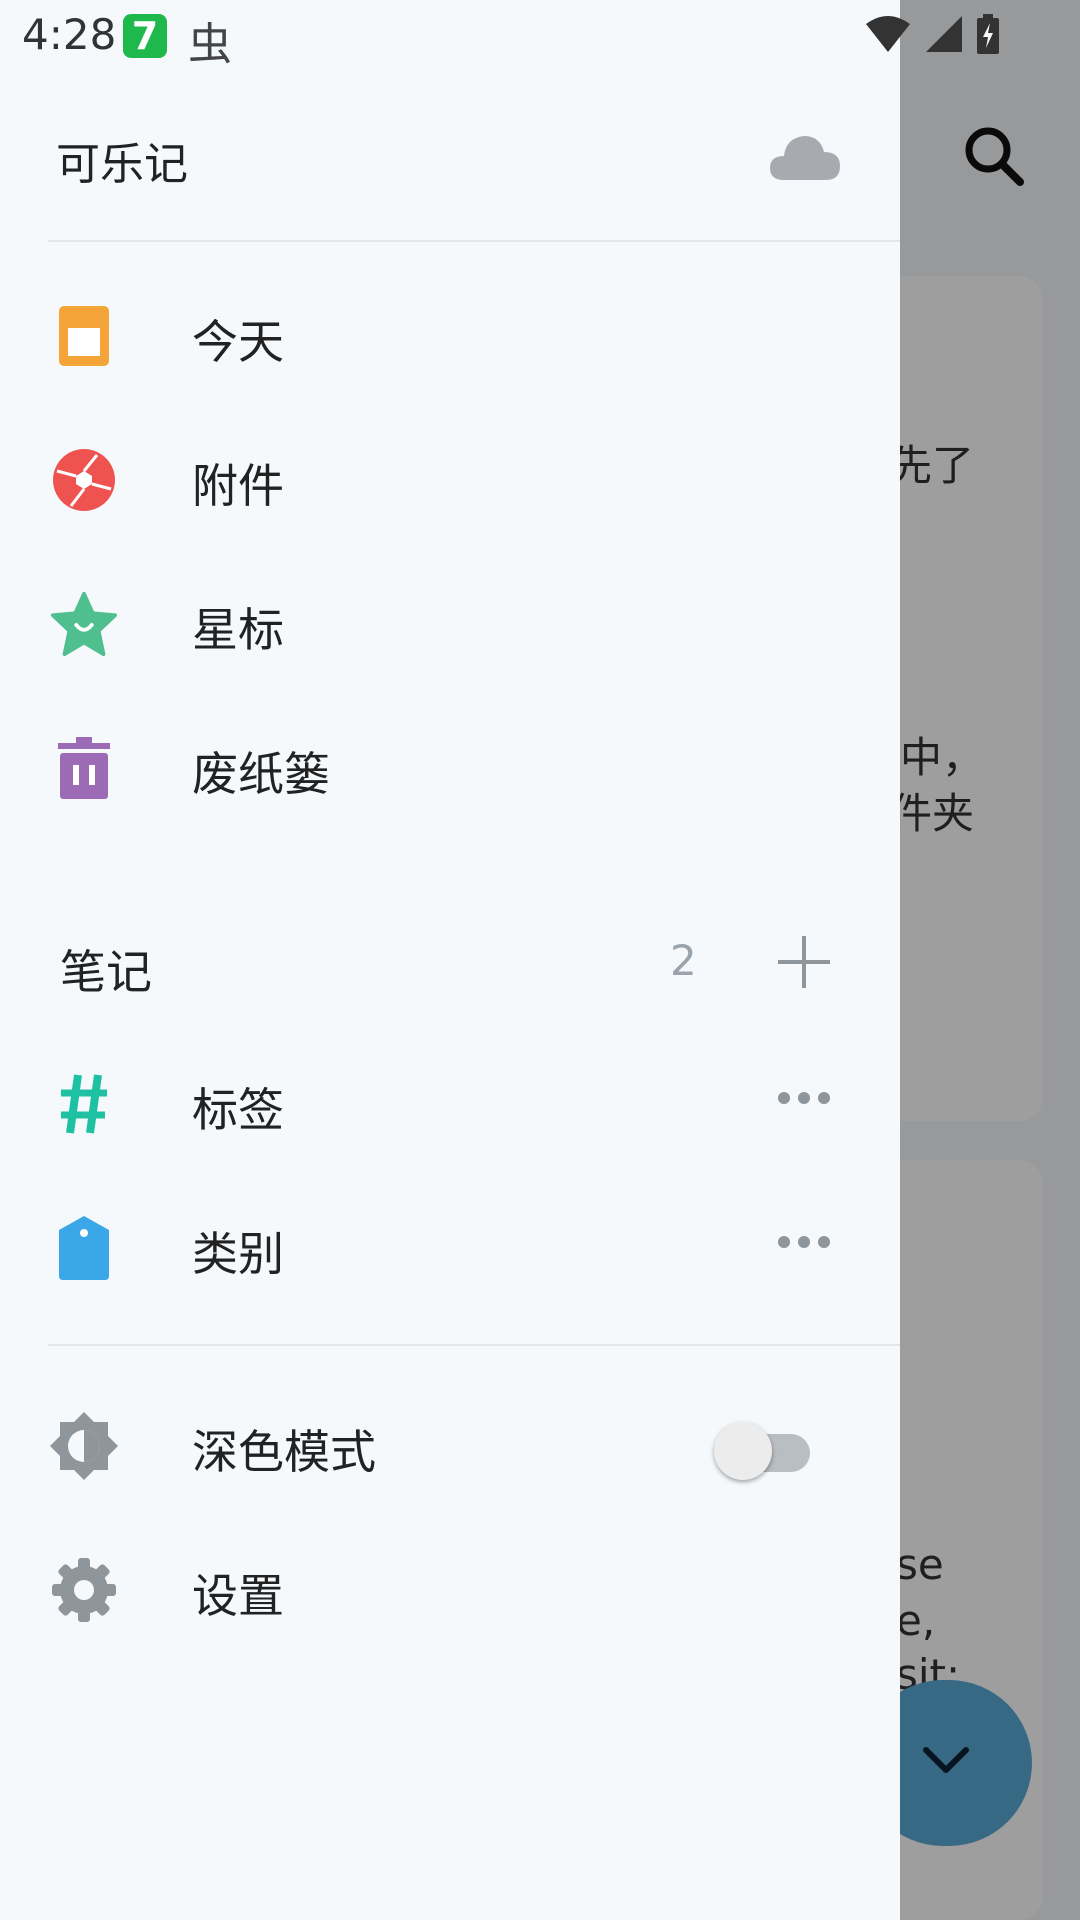  What do you see at coordinates (84, 768) in the screenshot?
I see `trash-icon` at bounding box center [84, 768].